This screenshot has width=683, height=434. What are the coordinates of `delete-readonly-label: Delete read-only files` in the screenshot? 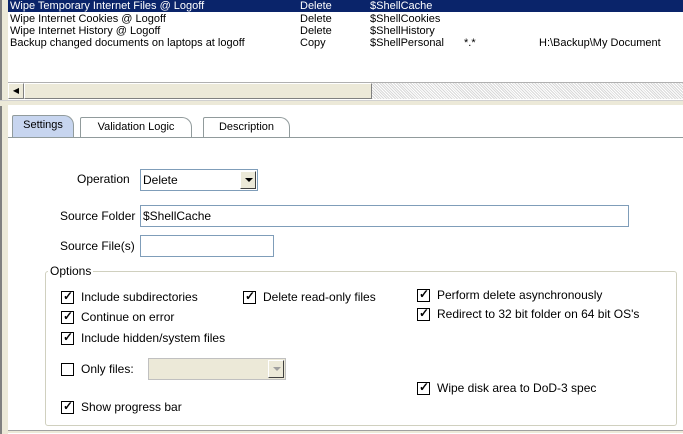 It's located at (319, 297).